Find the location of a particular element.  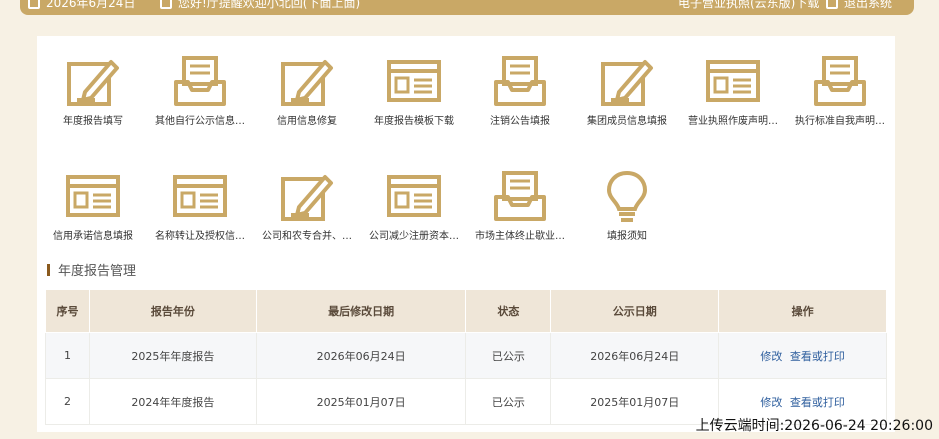

col-header-modified: 最后修改日期 is located at coordinates (361, 311).